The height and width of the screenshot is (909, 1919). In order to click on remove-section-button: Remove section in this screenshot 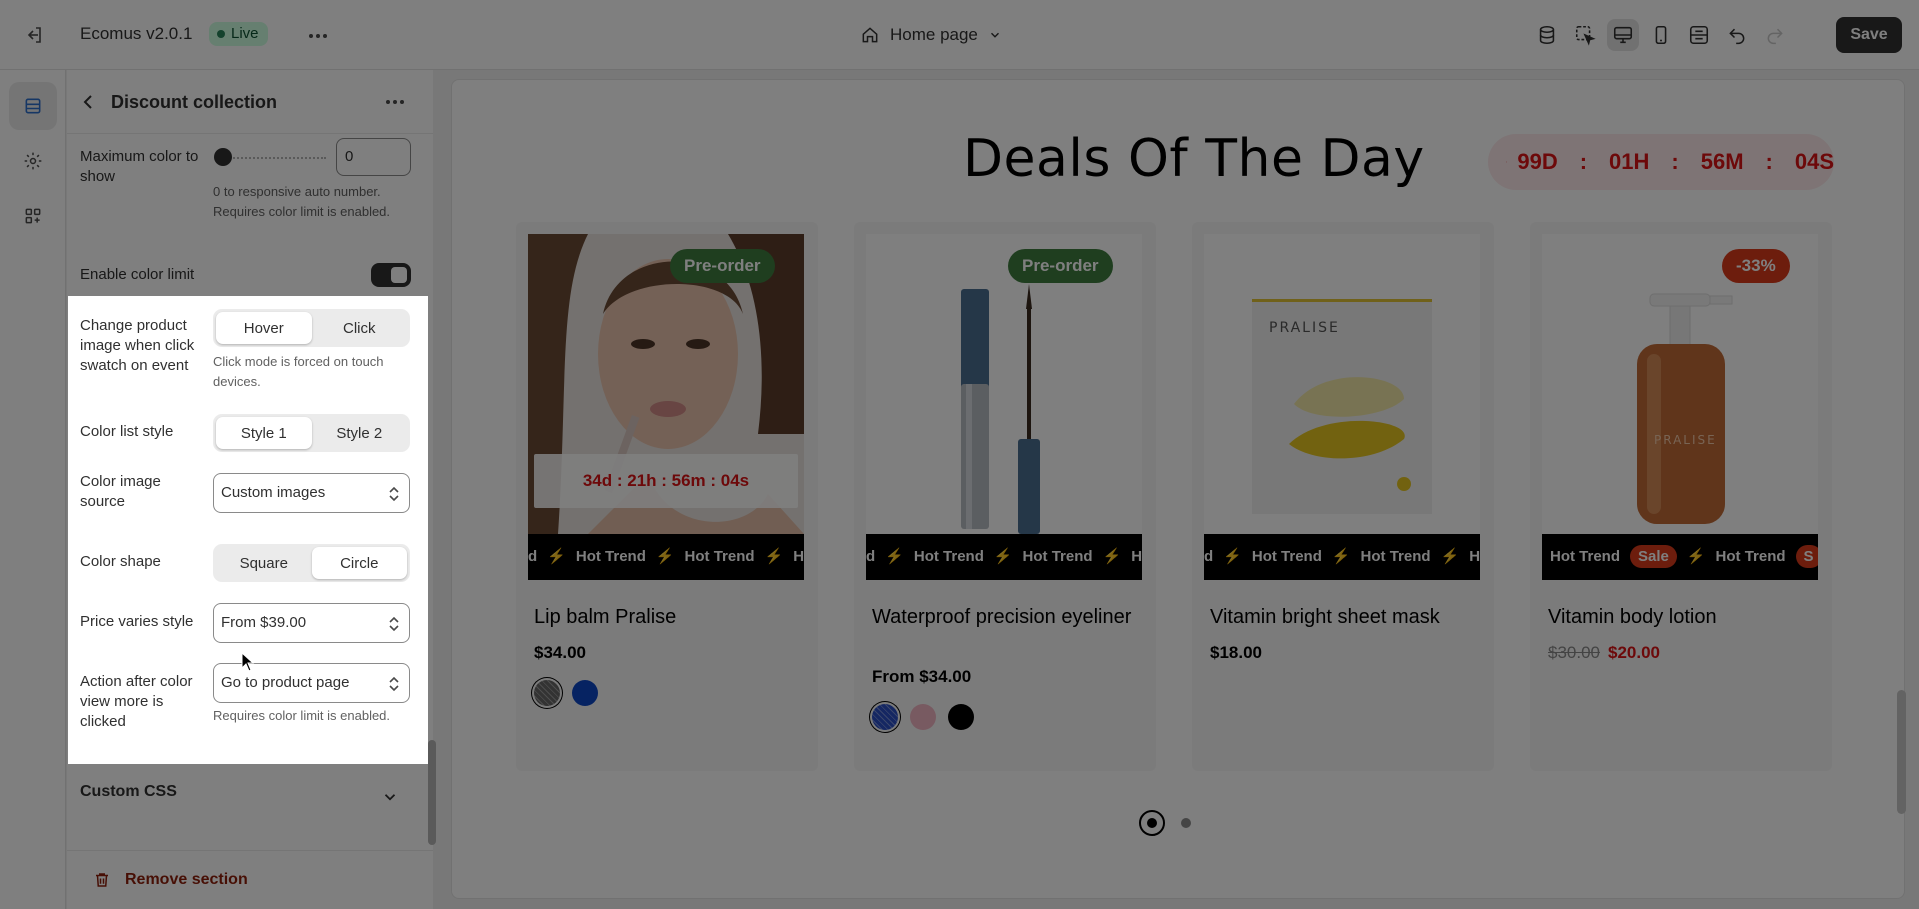, I will do `click(170, 880)`.